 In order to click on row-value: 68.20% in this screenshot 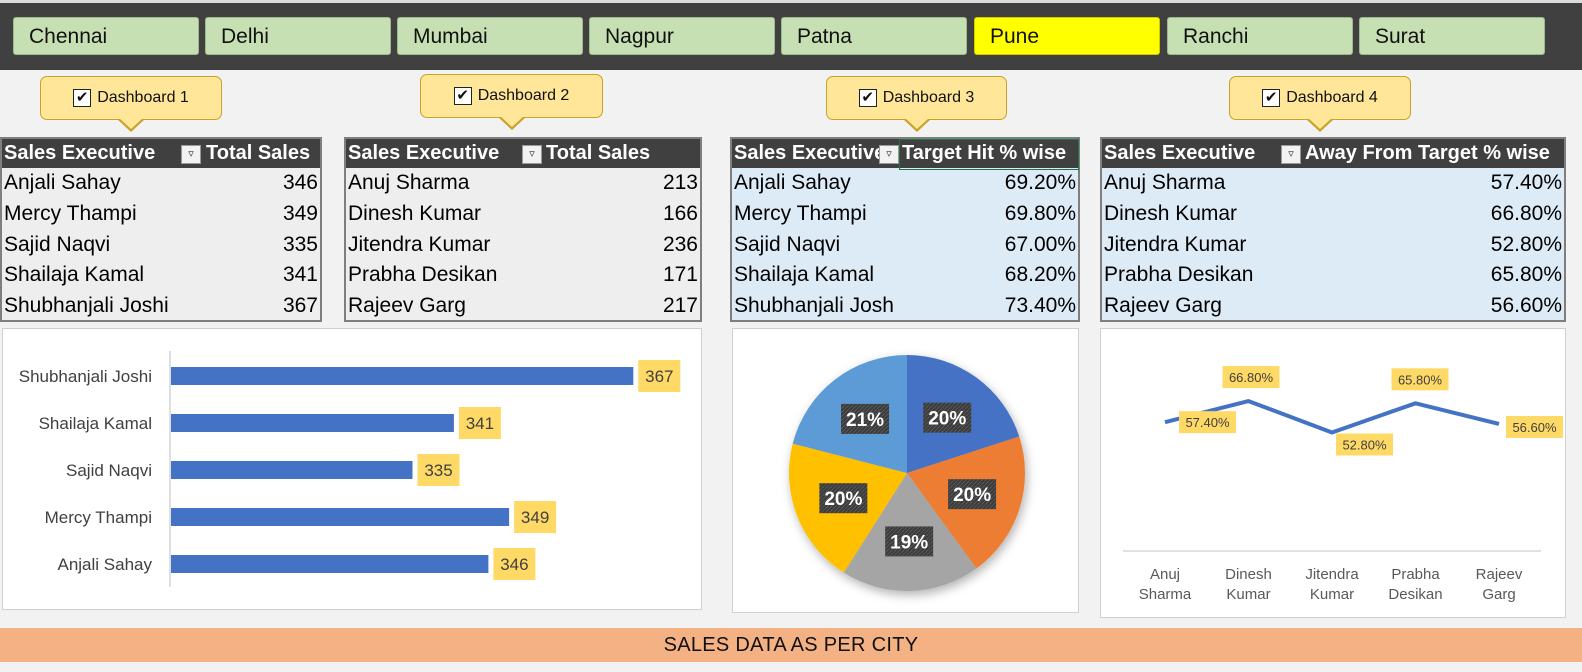, I will do `click(1040, 275)`.